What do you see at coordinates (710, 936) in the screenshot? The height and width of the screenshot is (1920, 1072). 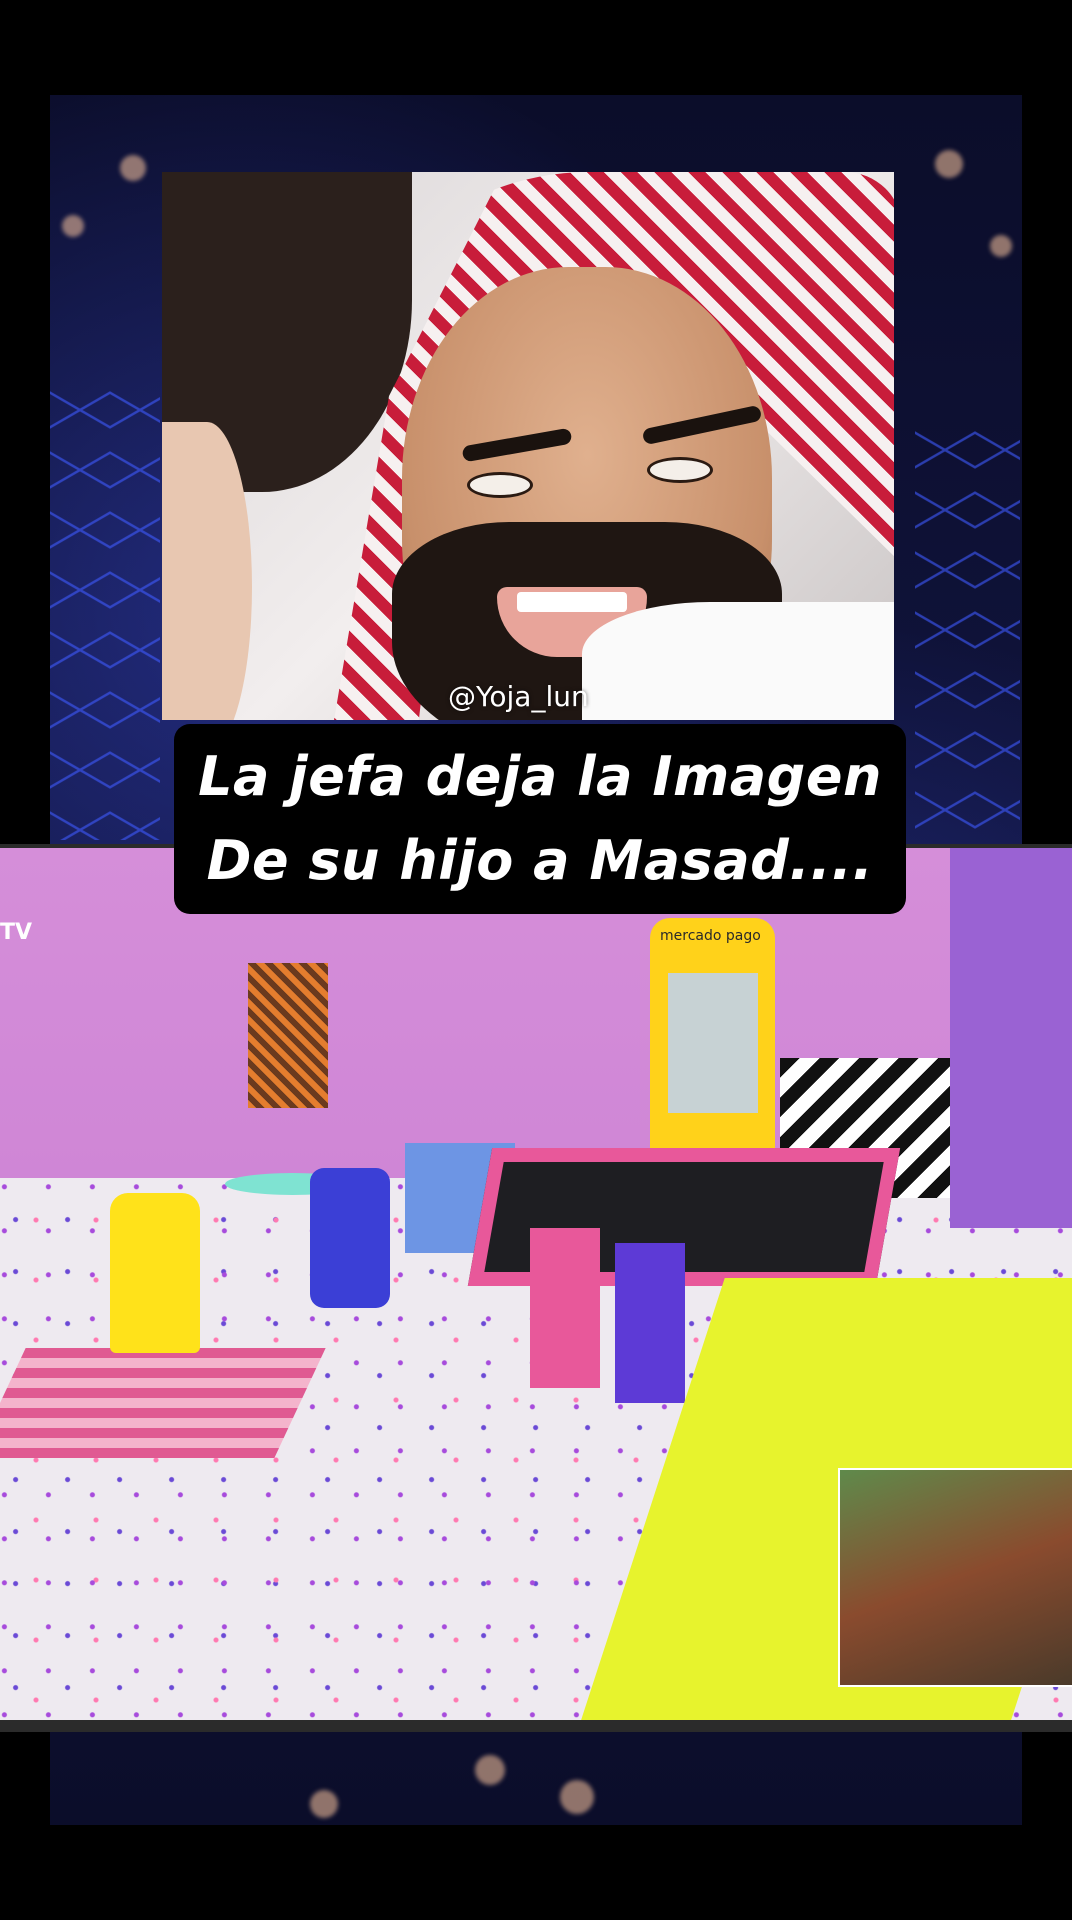 I see `atm-brand-label: mercado pago` at bounding box center [710, 936].